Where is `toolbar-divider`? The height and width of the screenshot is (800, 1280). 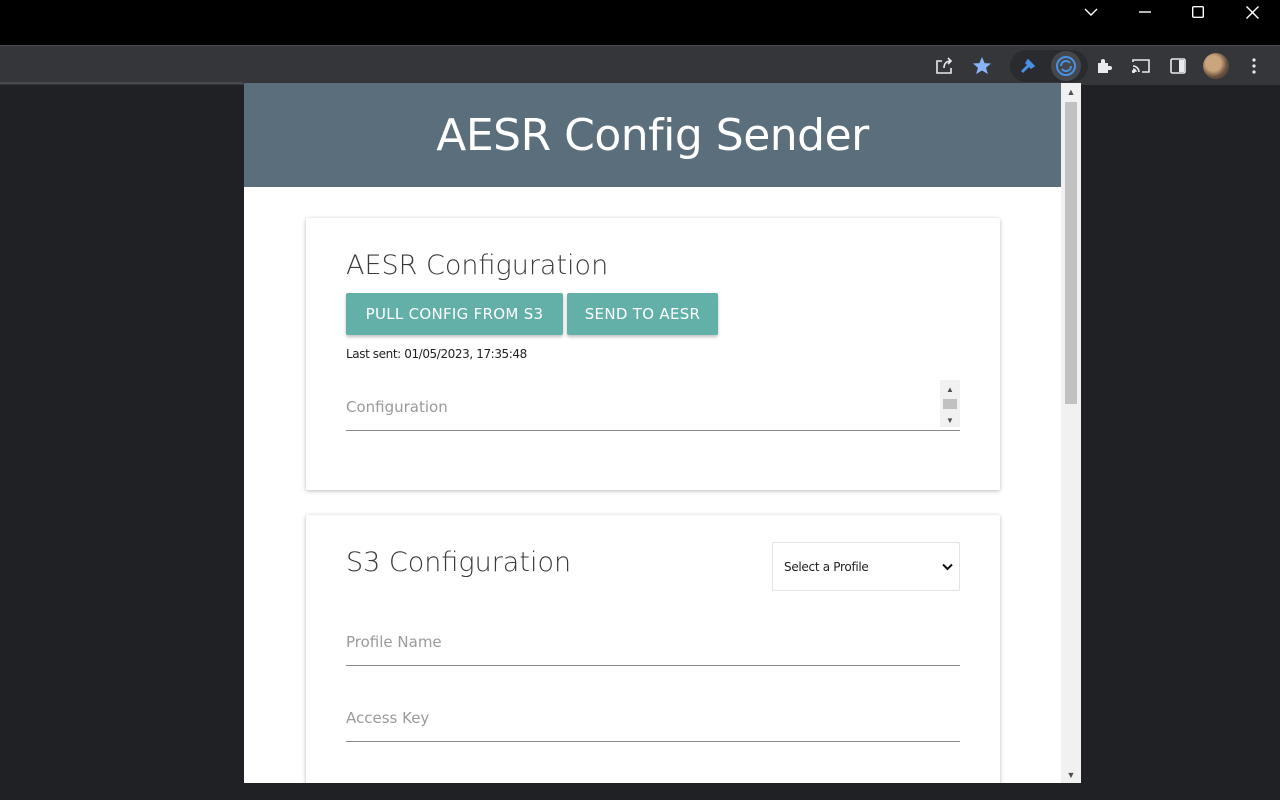
toolbar-divider is located at coordinates (121, 83).